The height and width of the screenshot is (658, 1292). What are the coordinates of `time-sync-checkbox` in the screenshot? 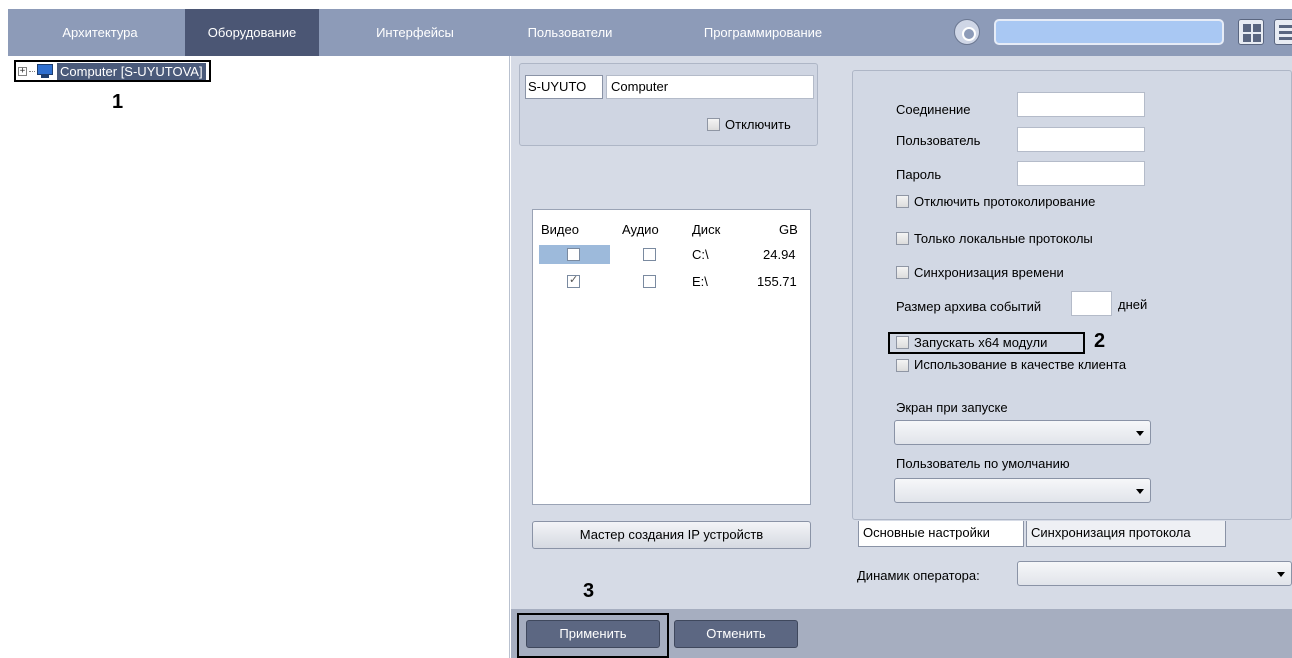 It's located at (902, 272).